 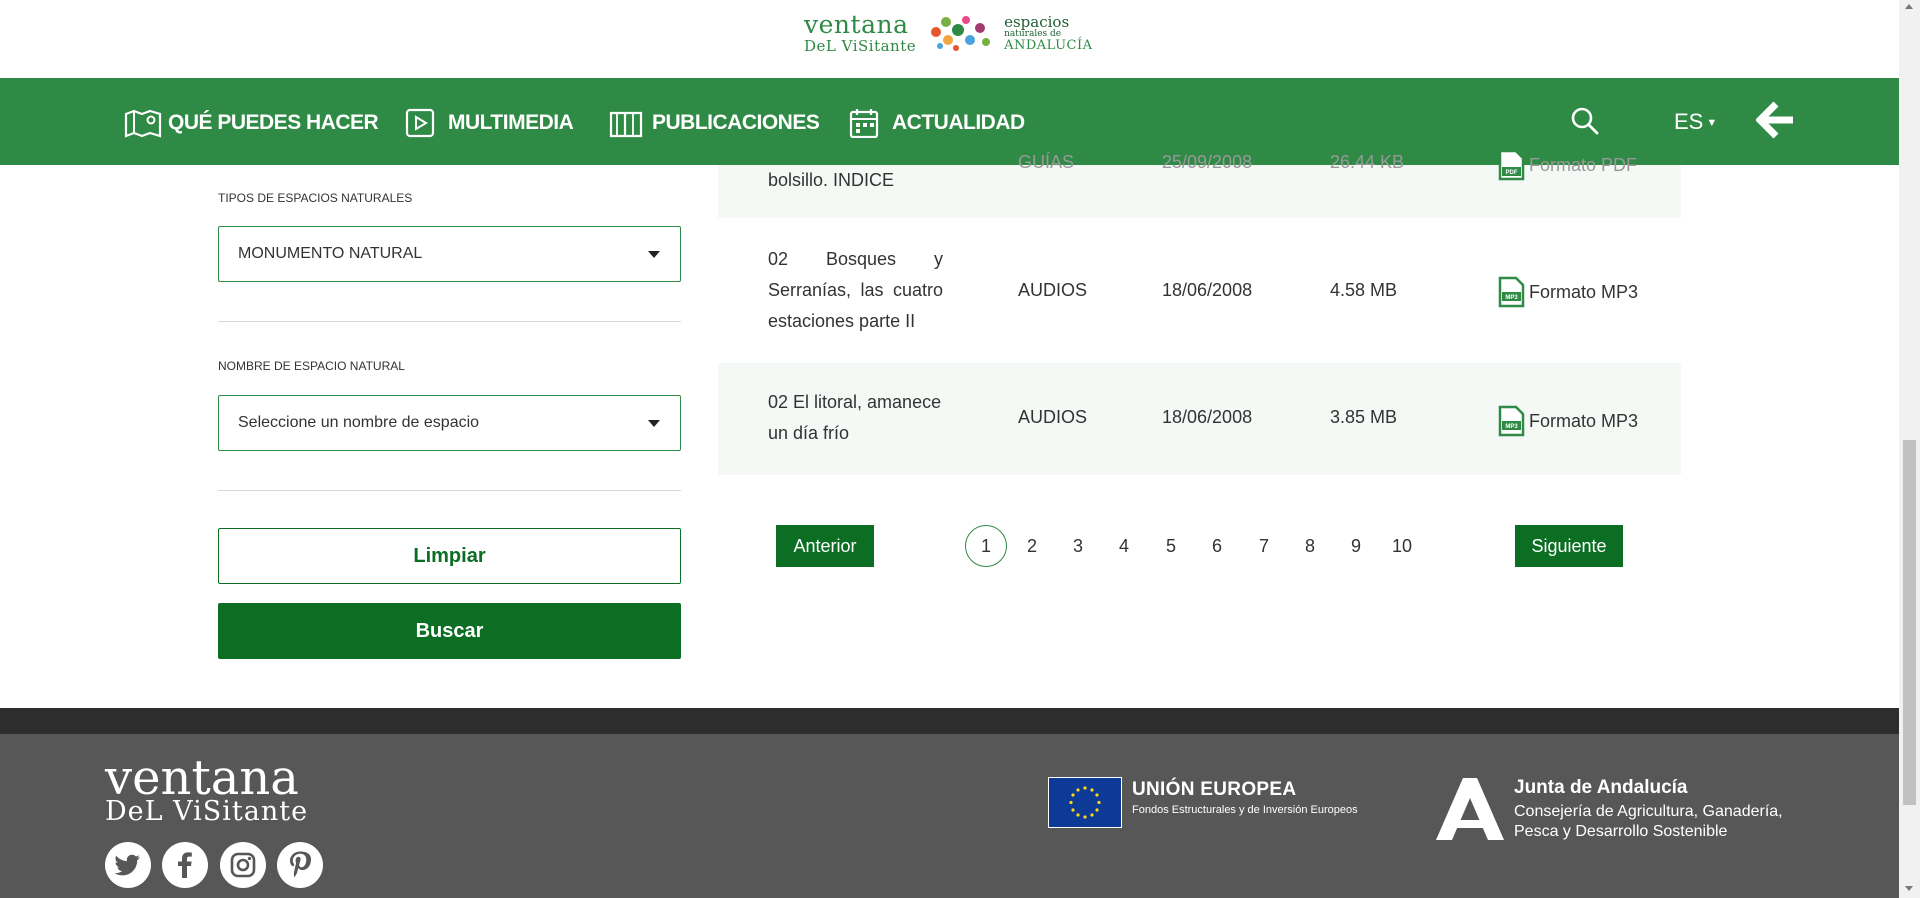 I want to click on book-icon, so click(x=626, y=124).